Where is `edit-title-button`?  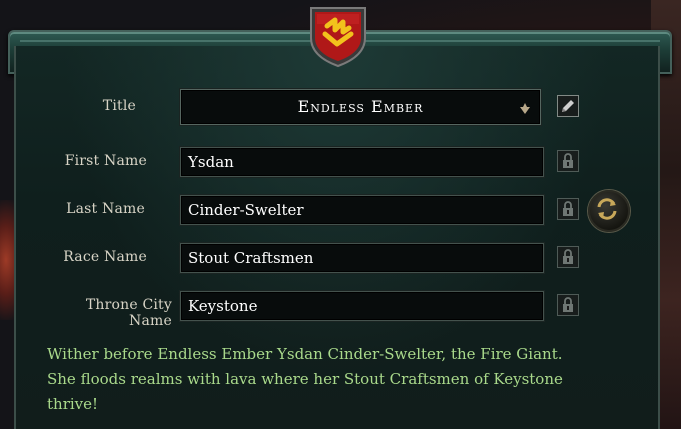 edit-title-button is located at coordinates (568, 106).